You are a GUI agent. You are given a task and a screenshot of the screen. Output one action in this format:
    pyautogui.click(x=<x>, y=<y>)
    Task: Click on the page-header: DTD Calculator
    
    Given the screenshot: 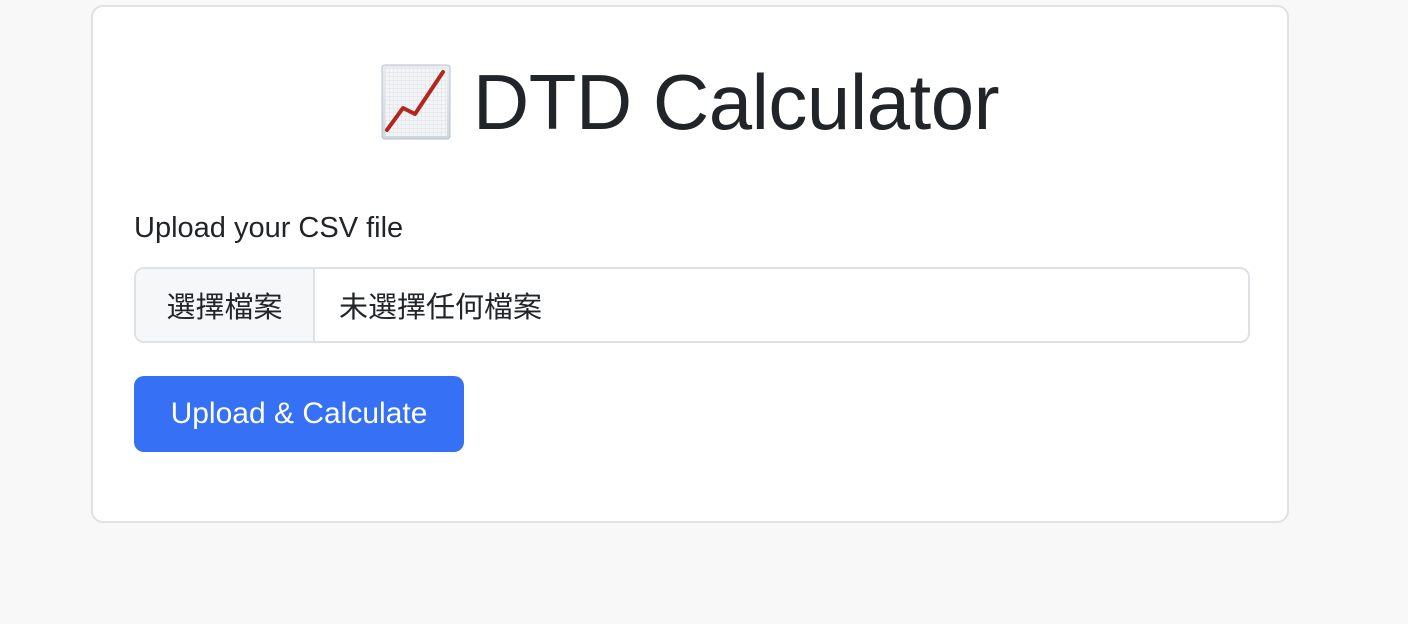 What is the action you would take?
    pyautogui.click(x=690, y=102)
    